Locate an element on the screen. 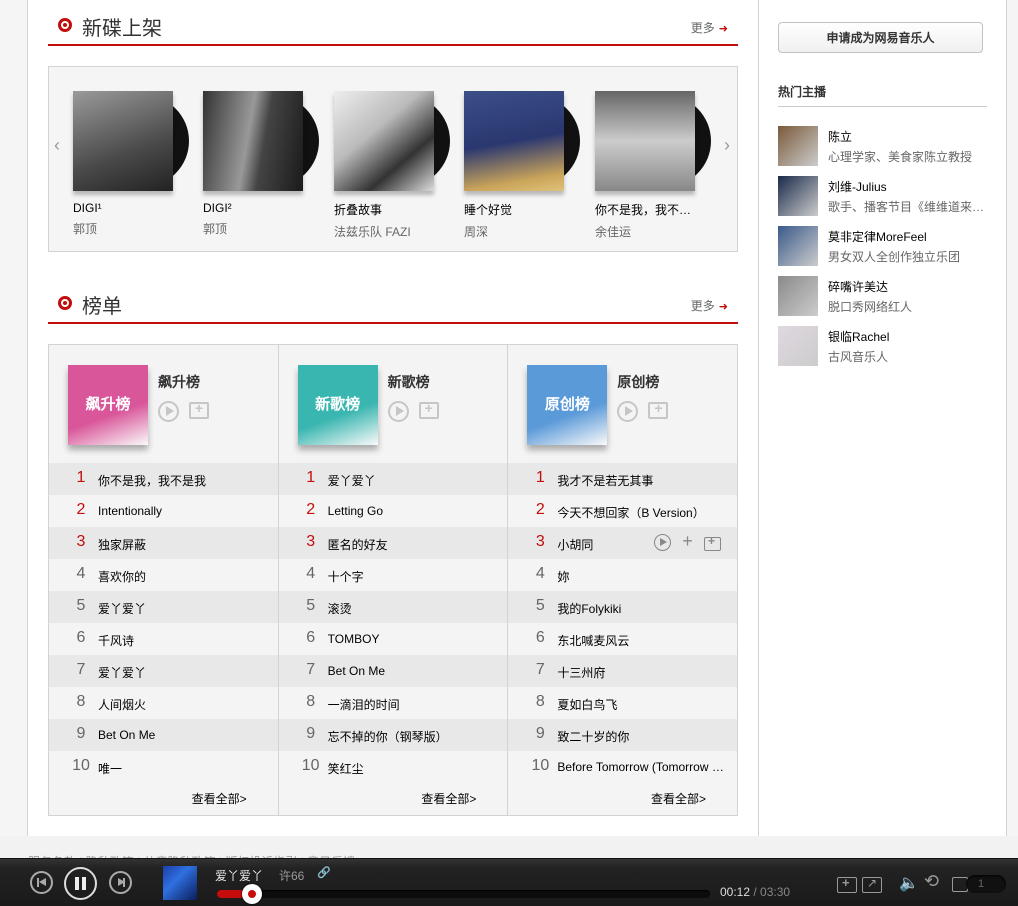 The image size is (1018, 906). chart-song-row: 3 匿名的好友 is located at coordinates (393, 543).